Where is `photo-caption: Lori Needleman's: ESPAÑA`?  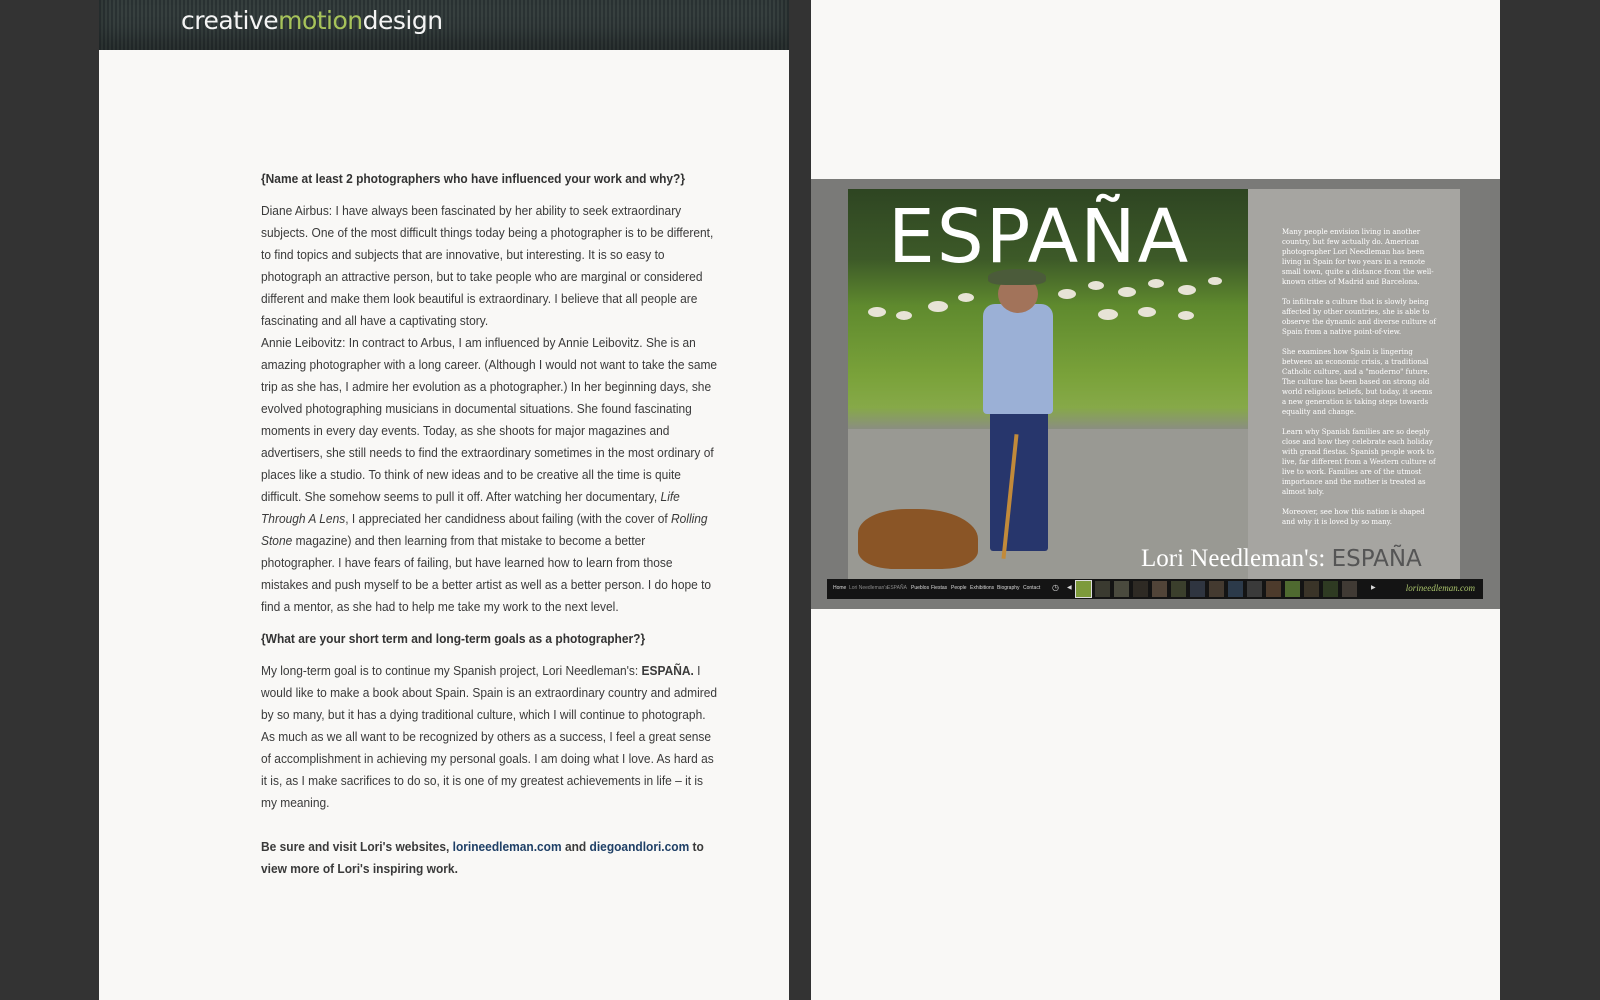 photo-caption: Lori Needleman's: ESPAÑA is located at coordinates (1281, 559).